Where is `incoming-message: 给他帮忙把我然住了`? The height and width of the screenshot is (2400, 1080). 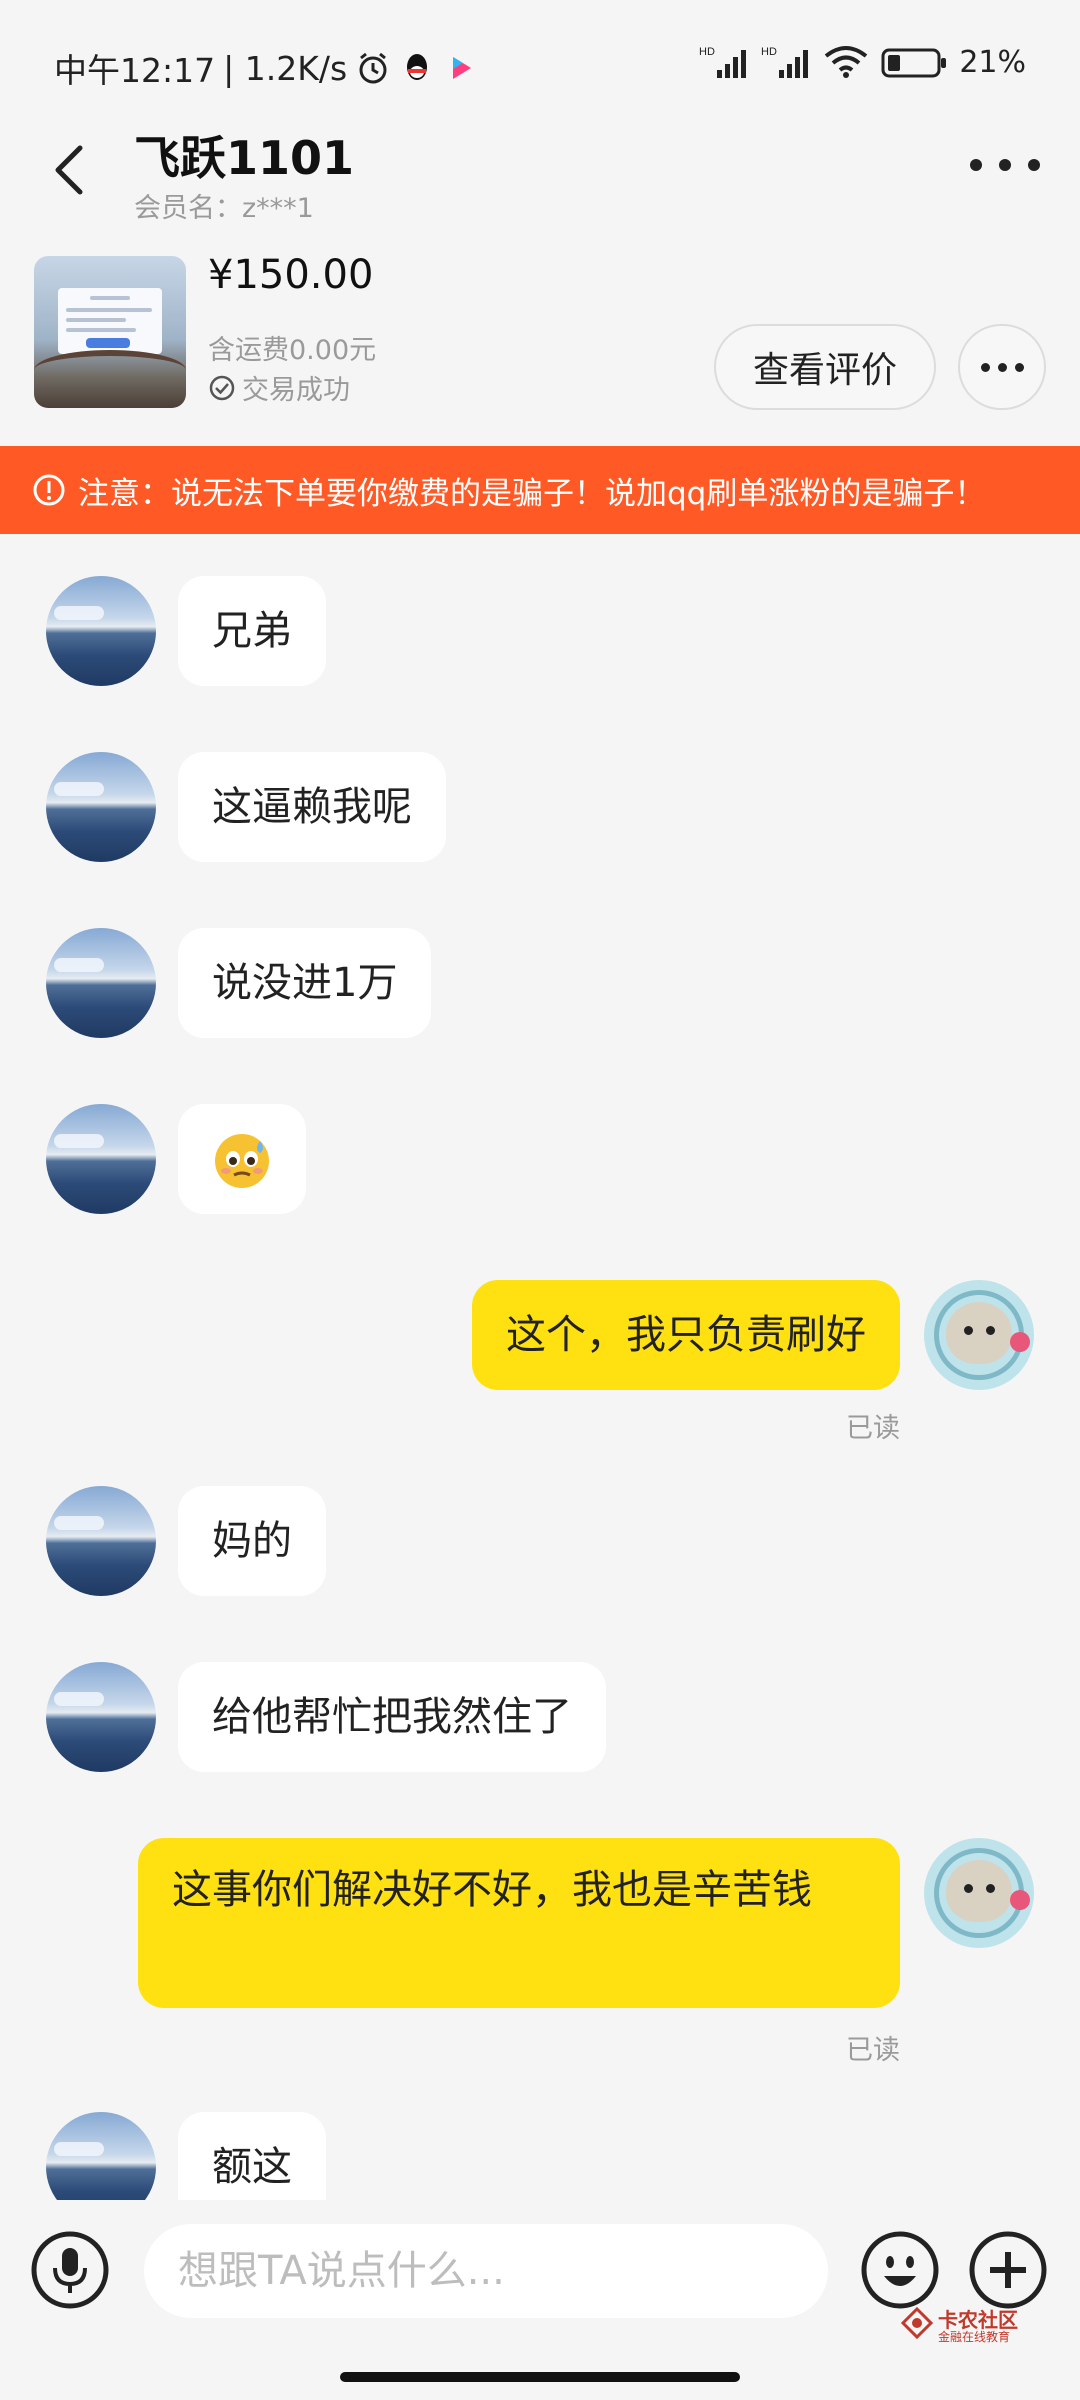 incoming-message: 给他帮忙把我然住了 is located at coordinates (392, 1717).